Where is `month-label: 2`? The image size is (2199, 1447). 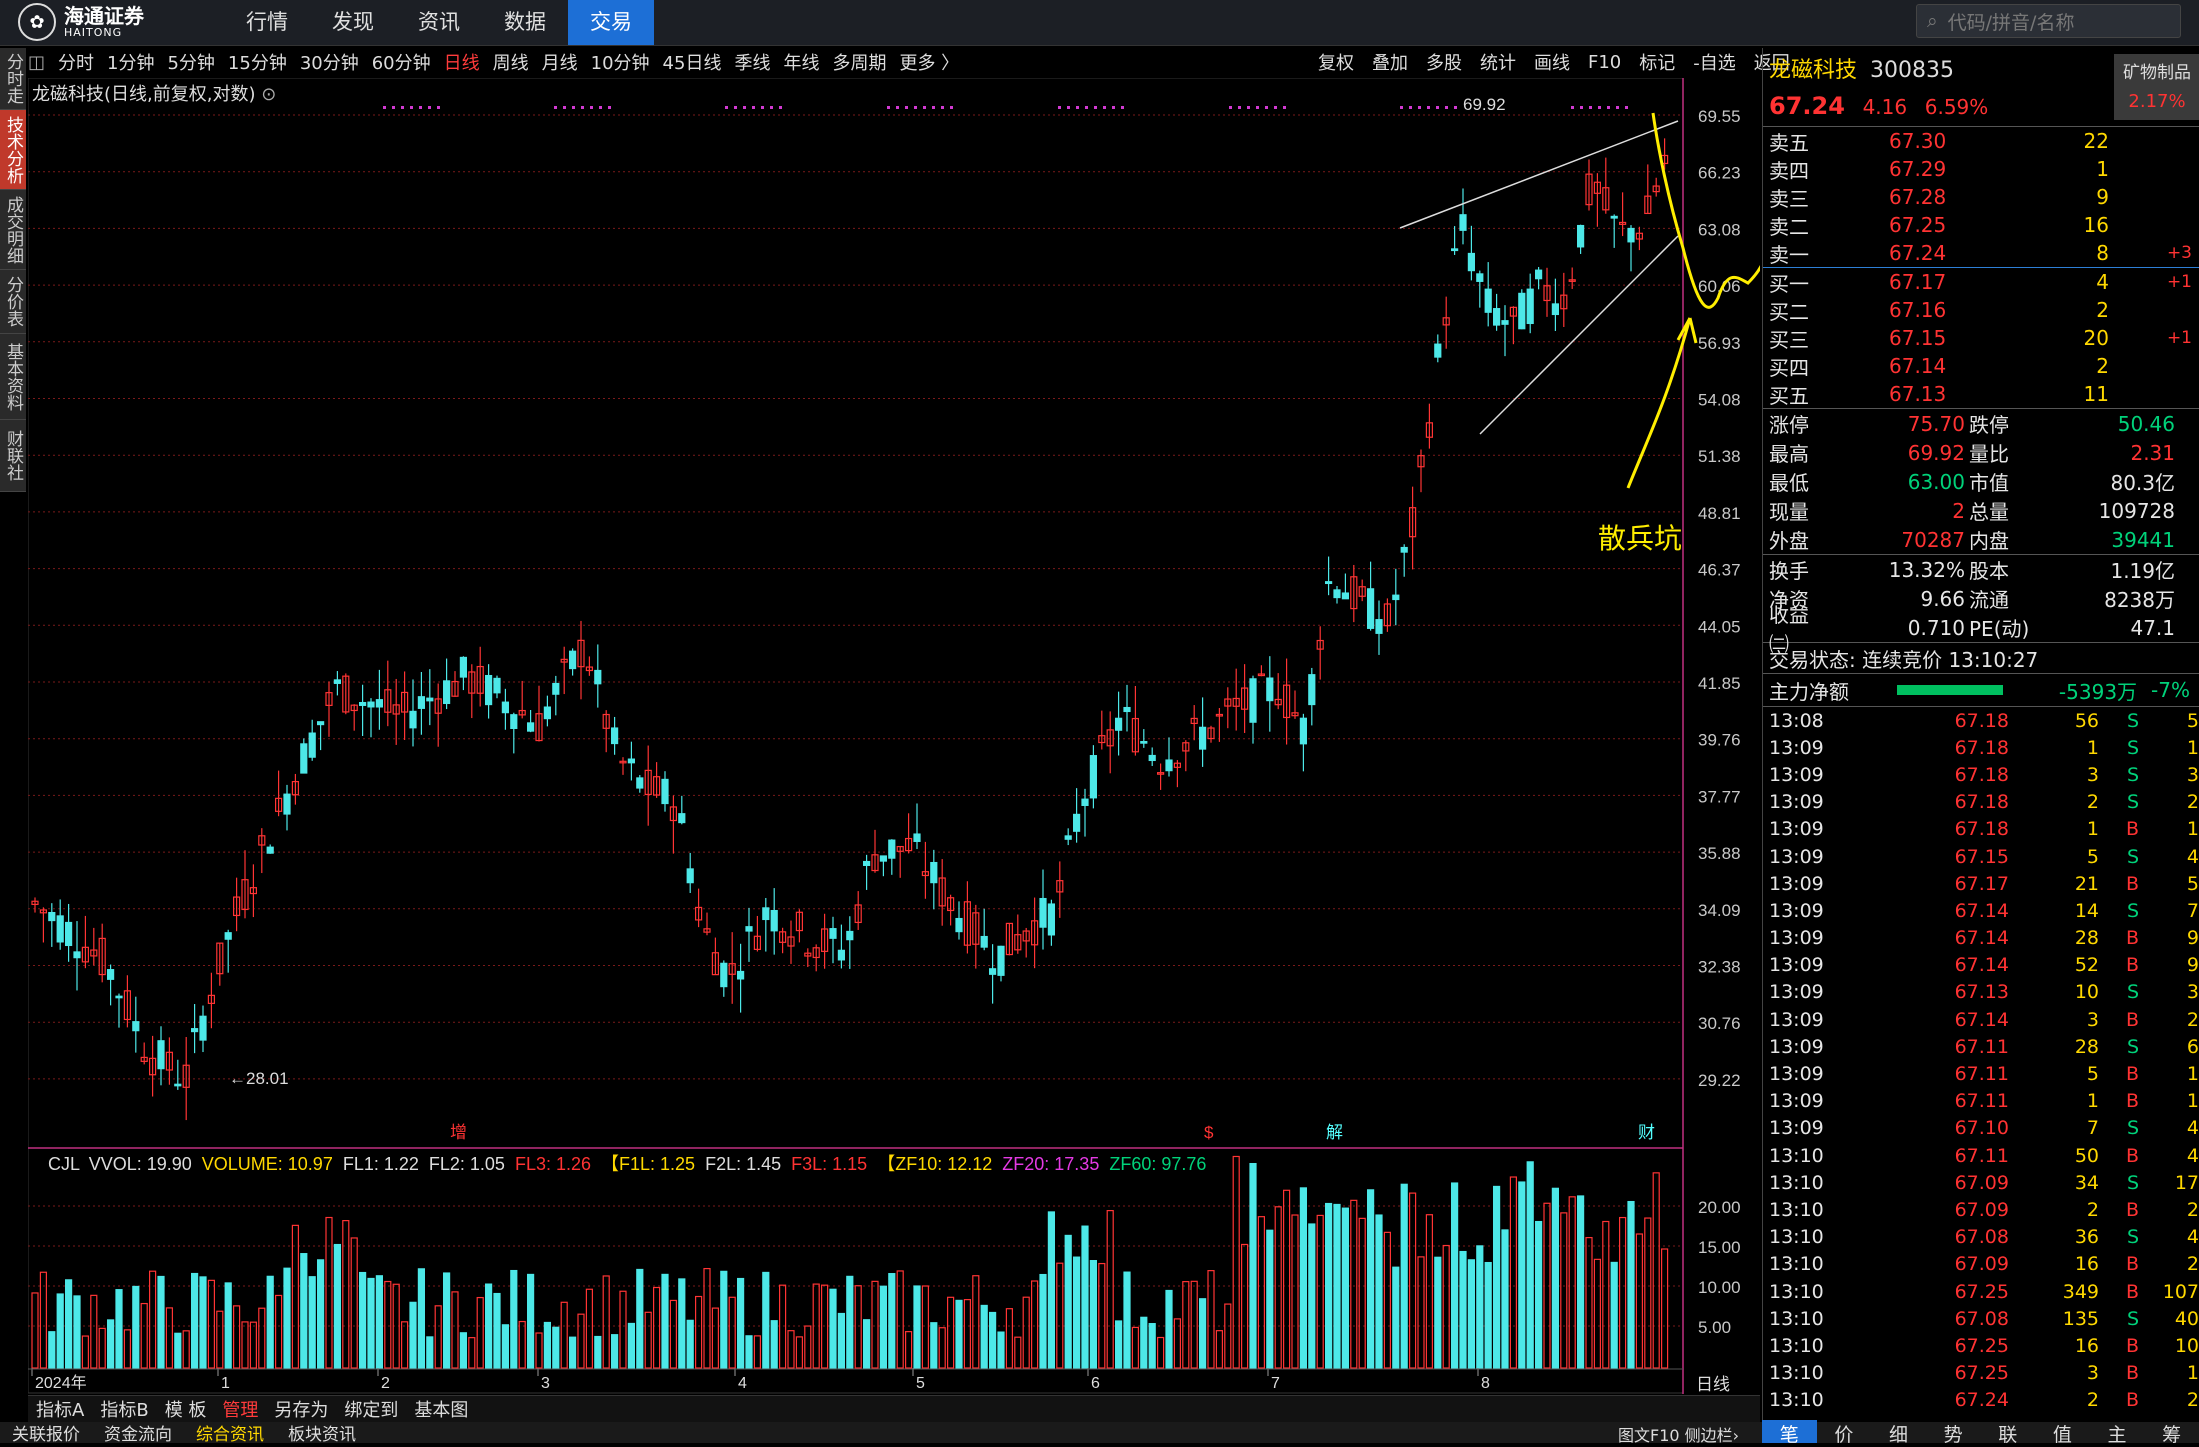
month-label: 2 is located at coordinates (385, 1383).